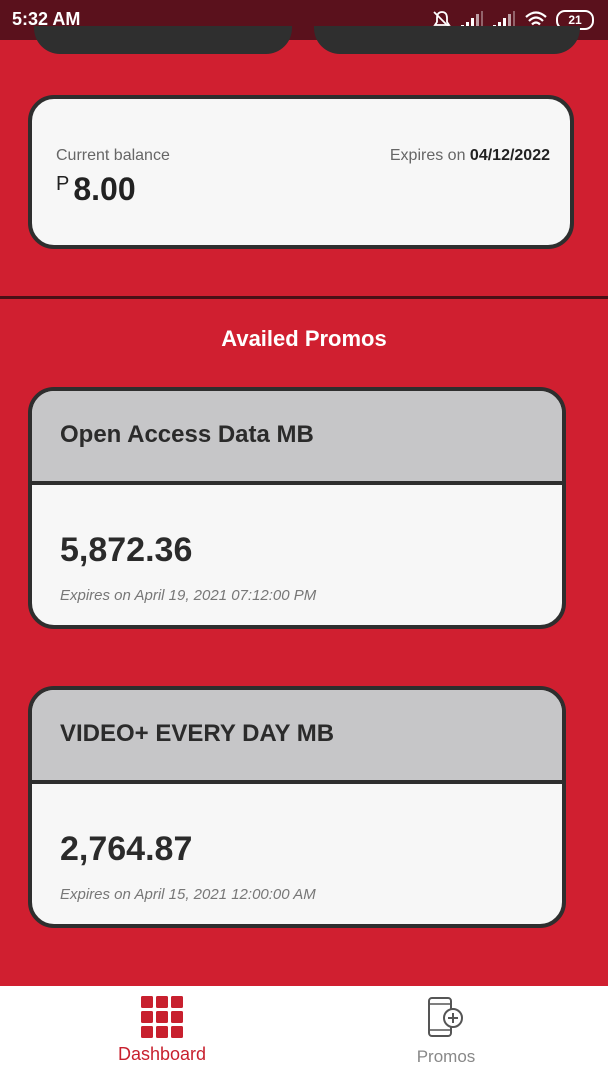  I want to click on balance-expiry: Expires on 04/12/2022, so click(470, 156).